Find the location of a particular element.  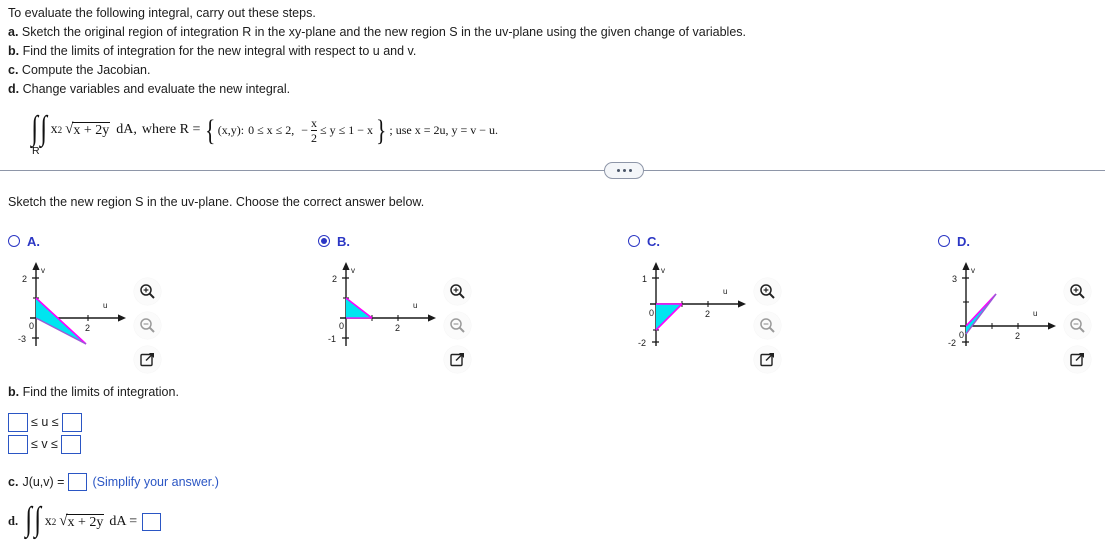

step-c-tag: c. is located at coordinates (13, 70).